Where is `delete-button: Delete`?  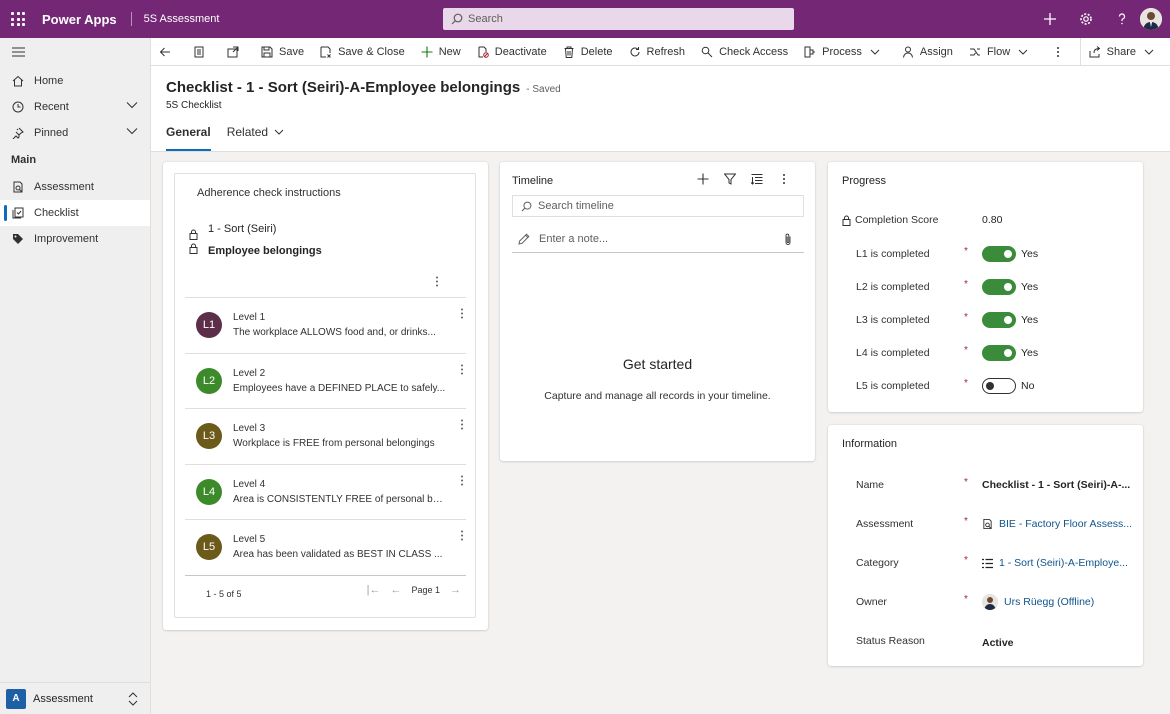 delete-button: Delete is located at coordinates (588, 52).